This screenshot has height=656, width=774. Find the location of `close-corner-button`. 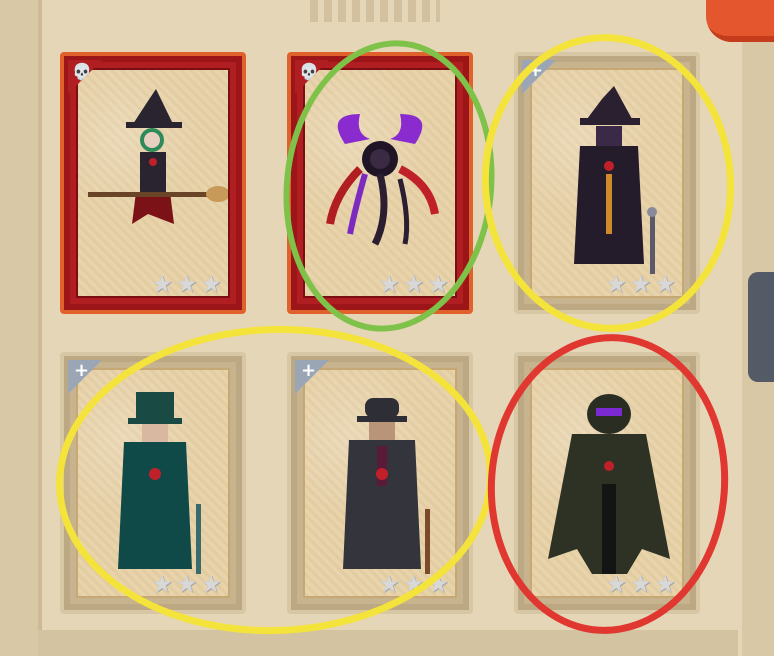

close-corner-button is located at coordinates (740, 21).